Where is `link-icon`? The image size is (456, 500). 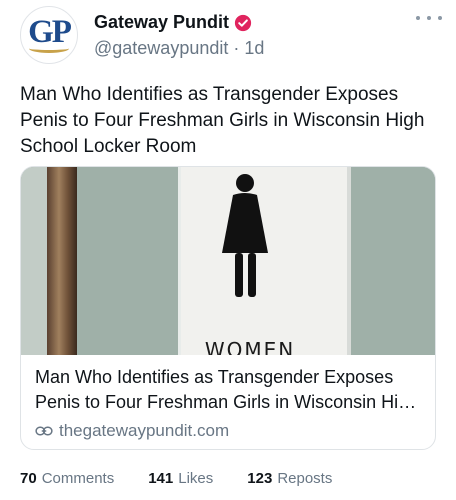 link-icon is located at coordinates (44, 431).